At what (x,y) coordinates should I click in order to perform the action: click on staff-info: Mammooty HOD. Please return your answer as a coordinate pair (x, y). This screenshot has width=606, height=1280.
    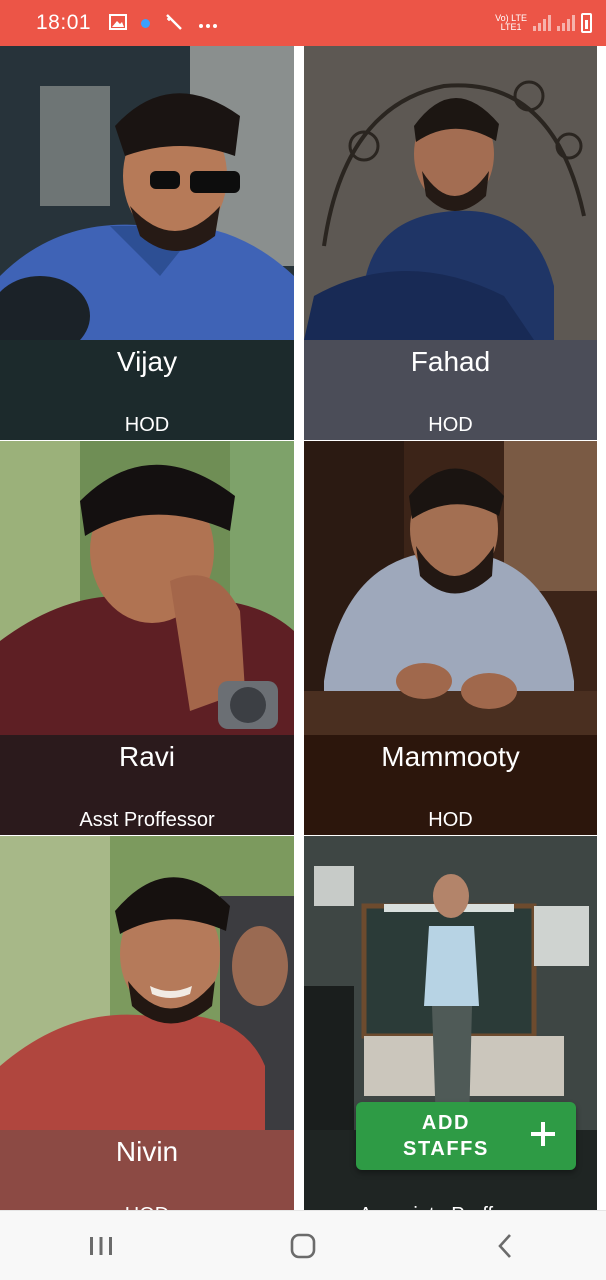
    Looking at the image, I should click on (450, 785).